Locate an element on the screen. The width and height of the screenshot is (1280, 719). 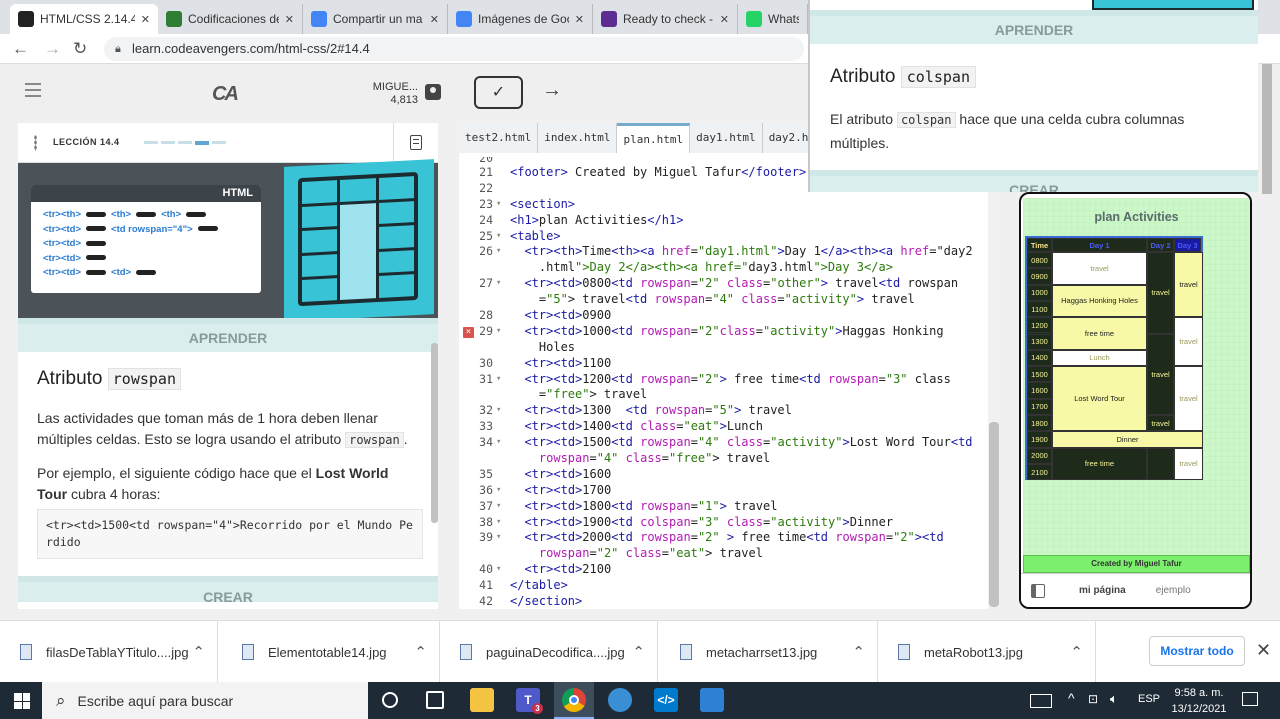
back-icon: ← is located at coordinates (20, 49).